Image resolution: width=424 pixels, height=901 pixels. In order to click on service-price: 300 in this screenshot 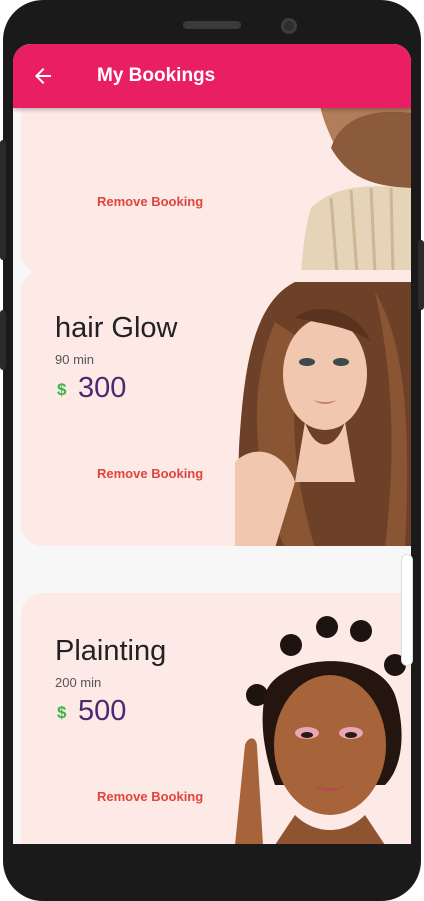, I will do `click(102, 388)`.